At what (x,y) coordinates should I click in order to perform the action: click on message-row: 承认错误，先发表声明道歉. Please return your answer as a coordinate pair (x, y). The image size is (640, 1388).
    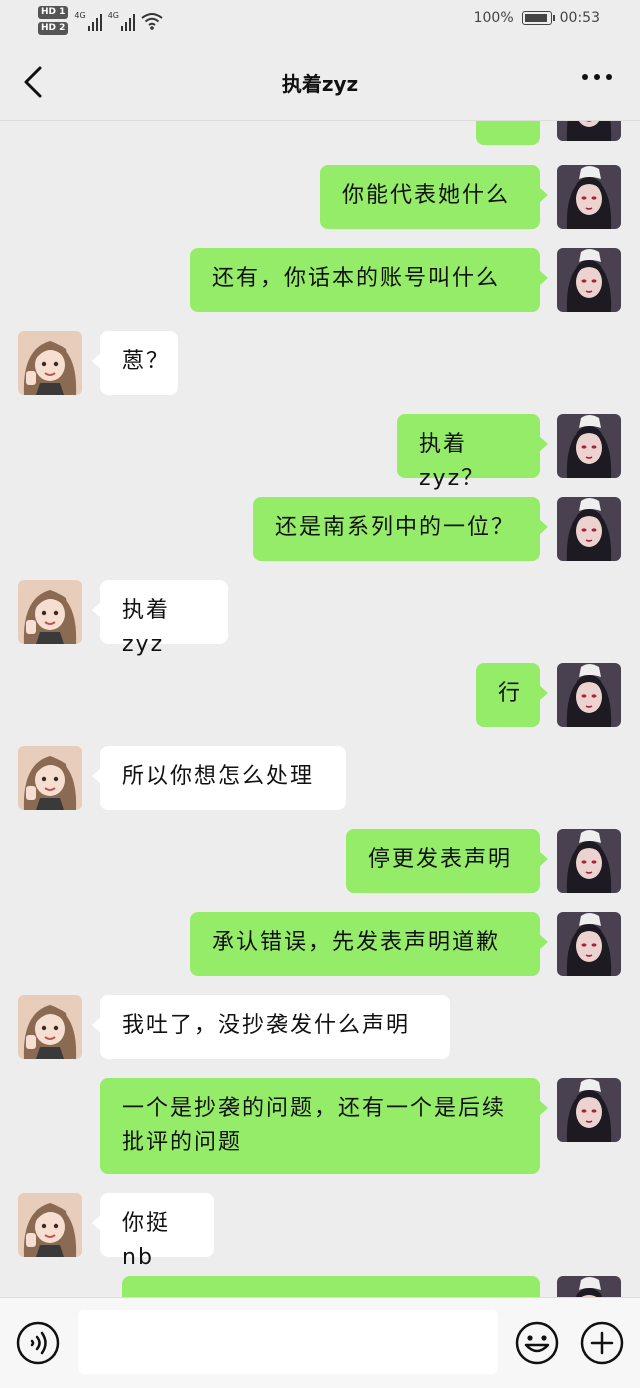
    Looking at the image, I should click on (320, 944).